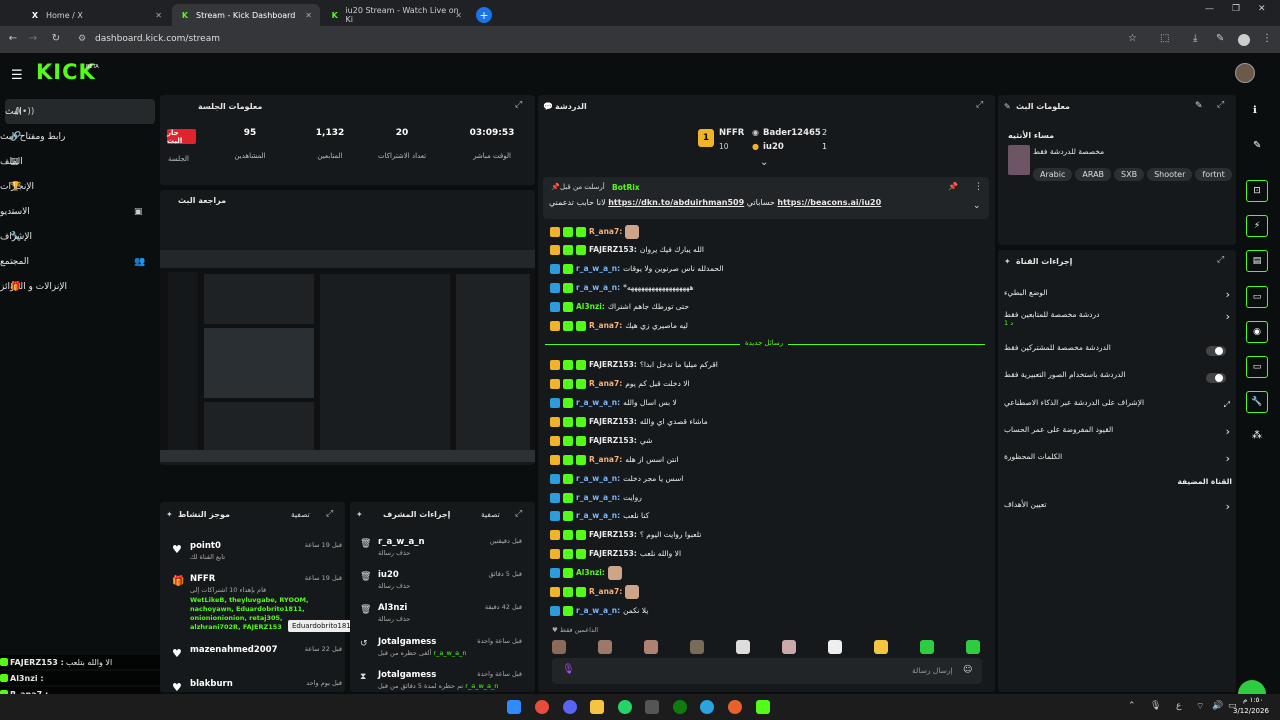 The height and width of the screenshot is (720, 1280). Describe the element at coordinates (80, 136) in the screenshot. I see `sidebar-item-stream-key: 🔗 رابط ومفتاح البث` at that location.